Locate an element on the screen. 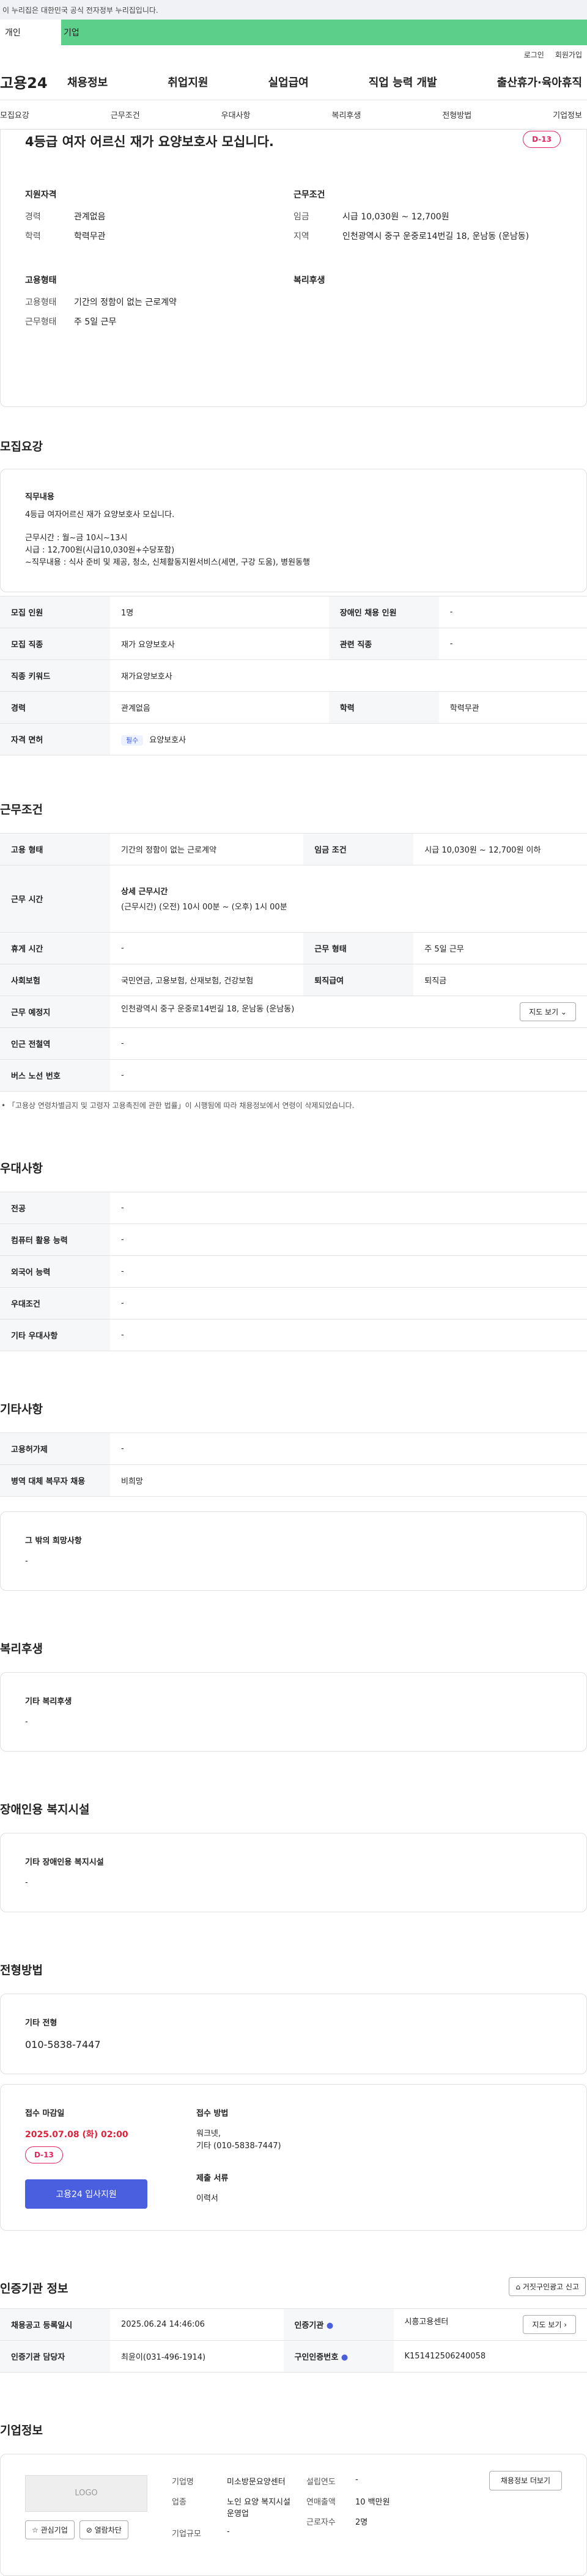 This screenshot has width=587, height=2576. disabled-section: 장애인용 복지시설 기타 장애인용 복지시설 - is located at coordinates (293, 1856).